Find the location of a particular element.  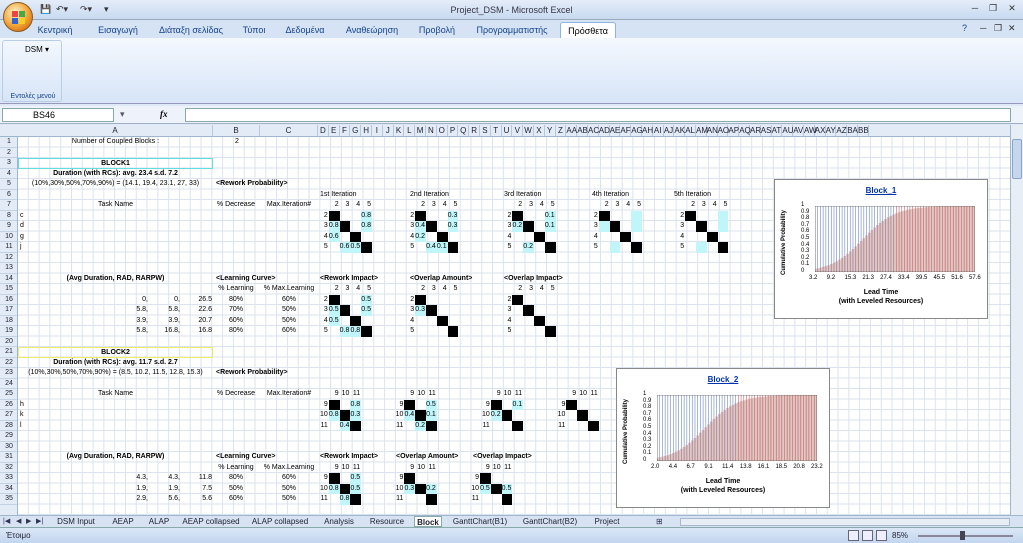

prev-sheet-icon: ◀ is located at coordinates (18, 521).